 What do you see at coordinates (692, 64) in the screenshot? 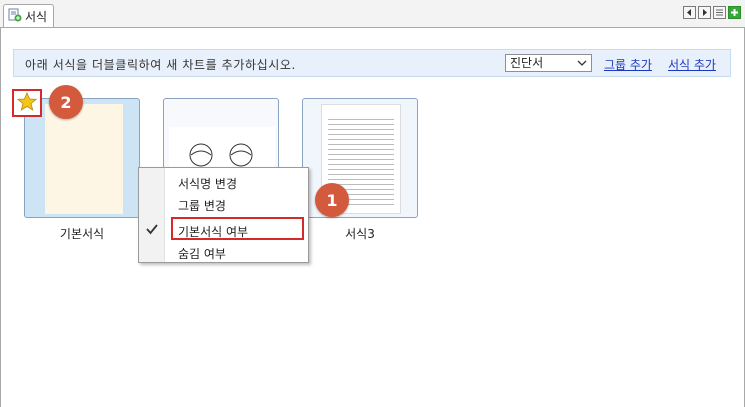
I see `add-template-link: 서식 추가` at bounding box center [692, 64].